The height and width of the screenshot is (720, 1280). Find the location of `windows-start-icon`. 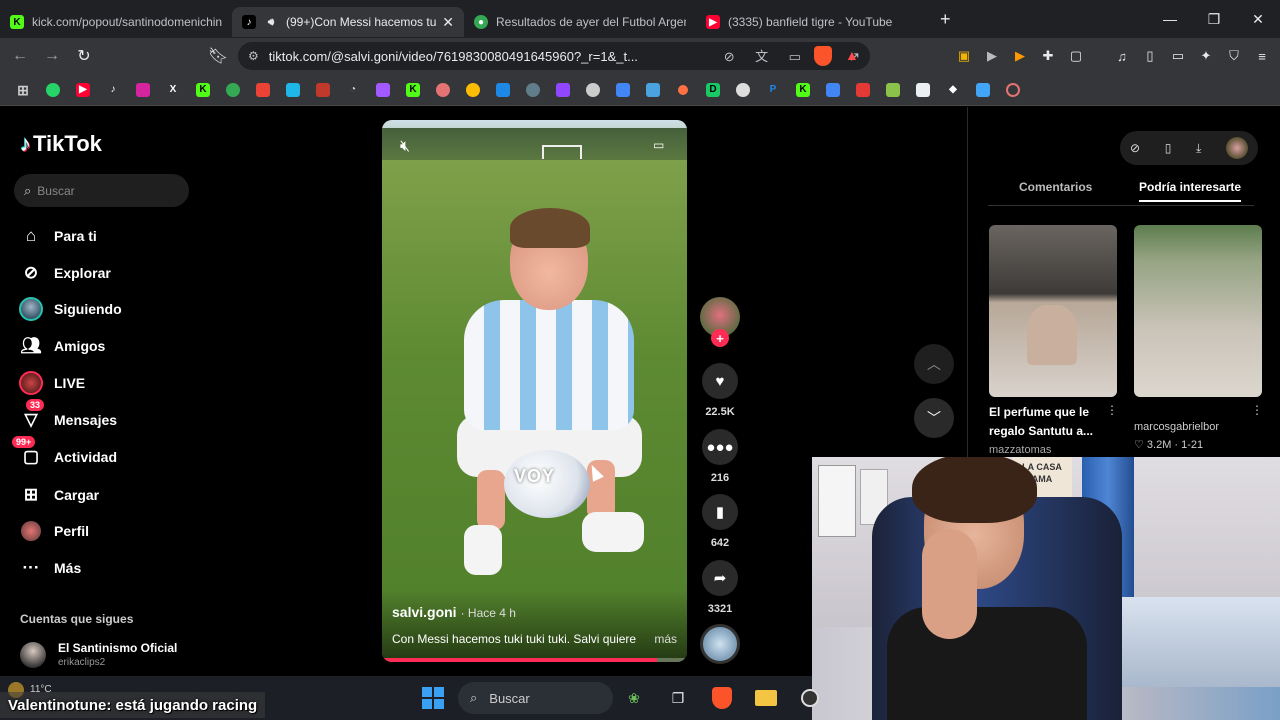

windows-start-icon is located at coordinates (433, 698).